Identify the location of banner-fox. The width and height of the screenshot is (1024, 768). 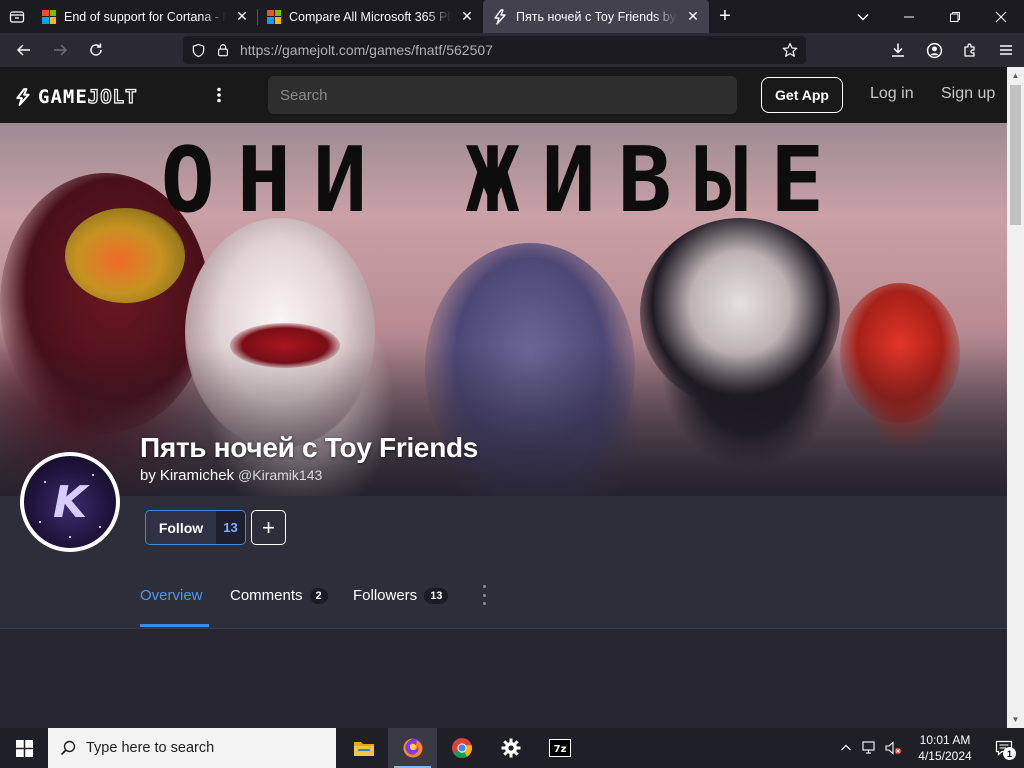
(900, 353).